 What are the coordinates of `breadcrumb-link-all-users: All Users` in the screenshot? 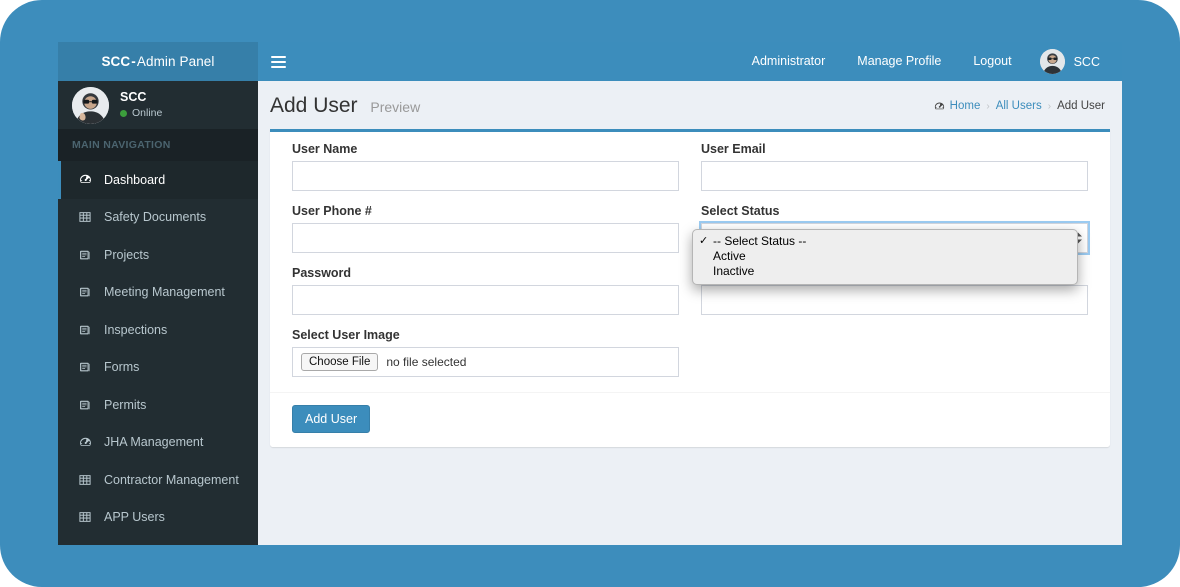 It's located at (1019, 106).